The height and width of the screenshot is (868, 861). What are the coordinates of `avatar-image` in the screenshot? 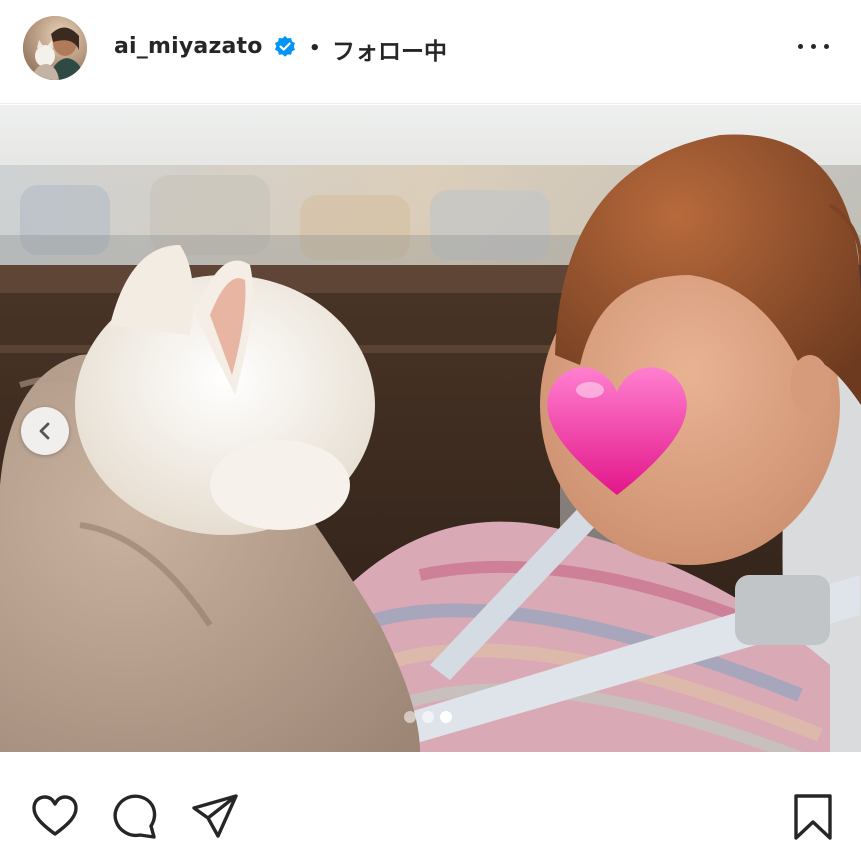 It's located at (55, 48).